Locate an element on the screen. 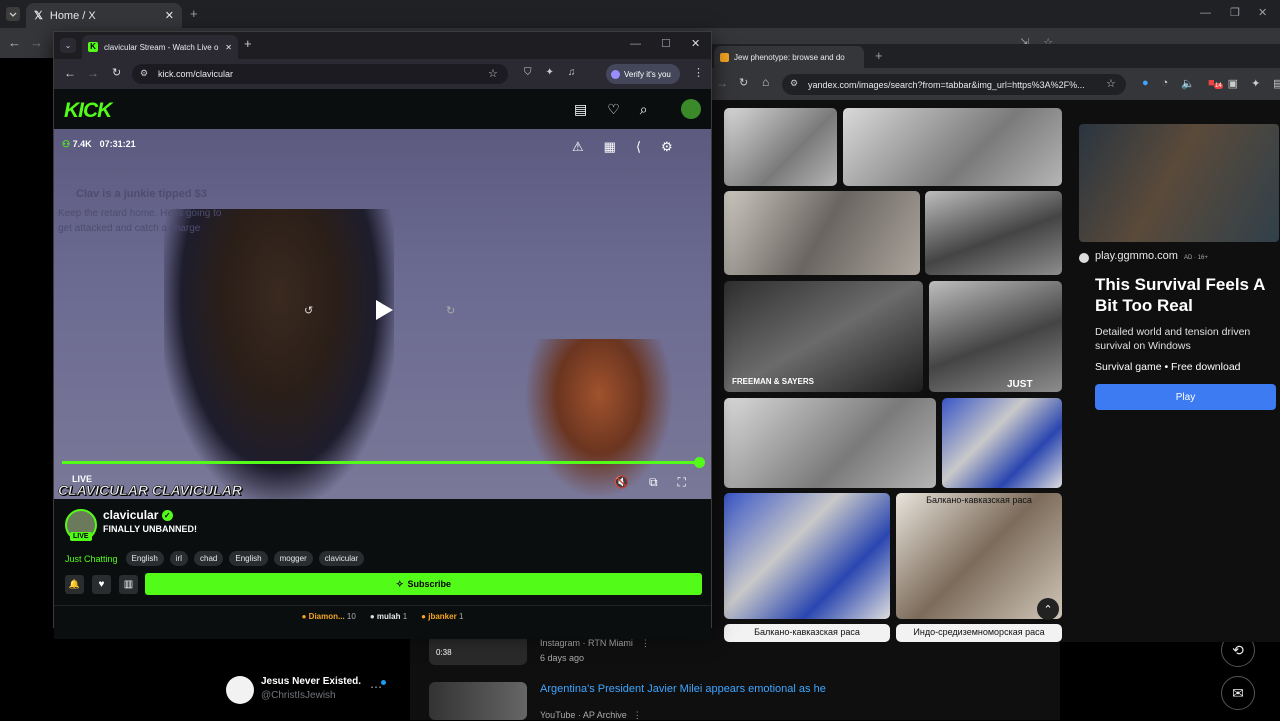  progress-knob is located at coordinates (699, 462).